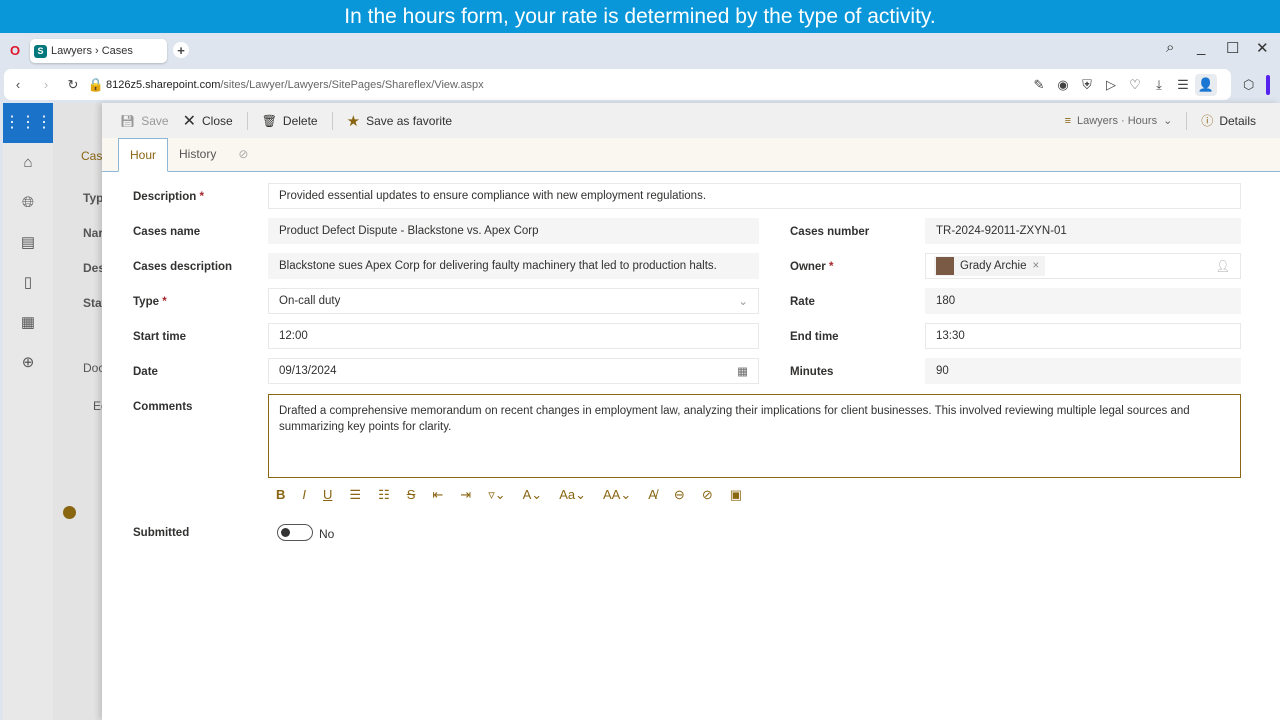 The width and height of the screenshot is (1280, 720). Describe the element at coordinates (28, 123) in the screenshot. I see `app-launcher-icon: ⋮⋮⋮` at that location.